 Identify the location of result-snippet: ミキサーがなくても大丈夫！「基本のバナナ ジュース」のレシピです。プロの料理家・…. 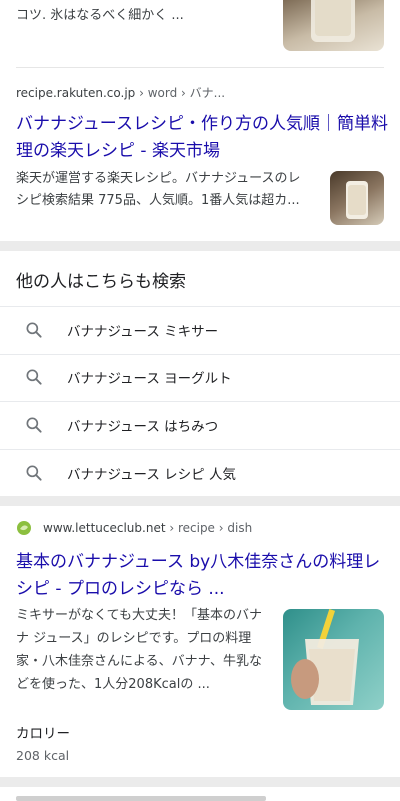
(139, 650).